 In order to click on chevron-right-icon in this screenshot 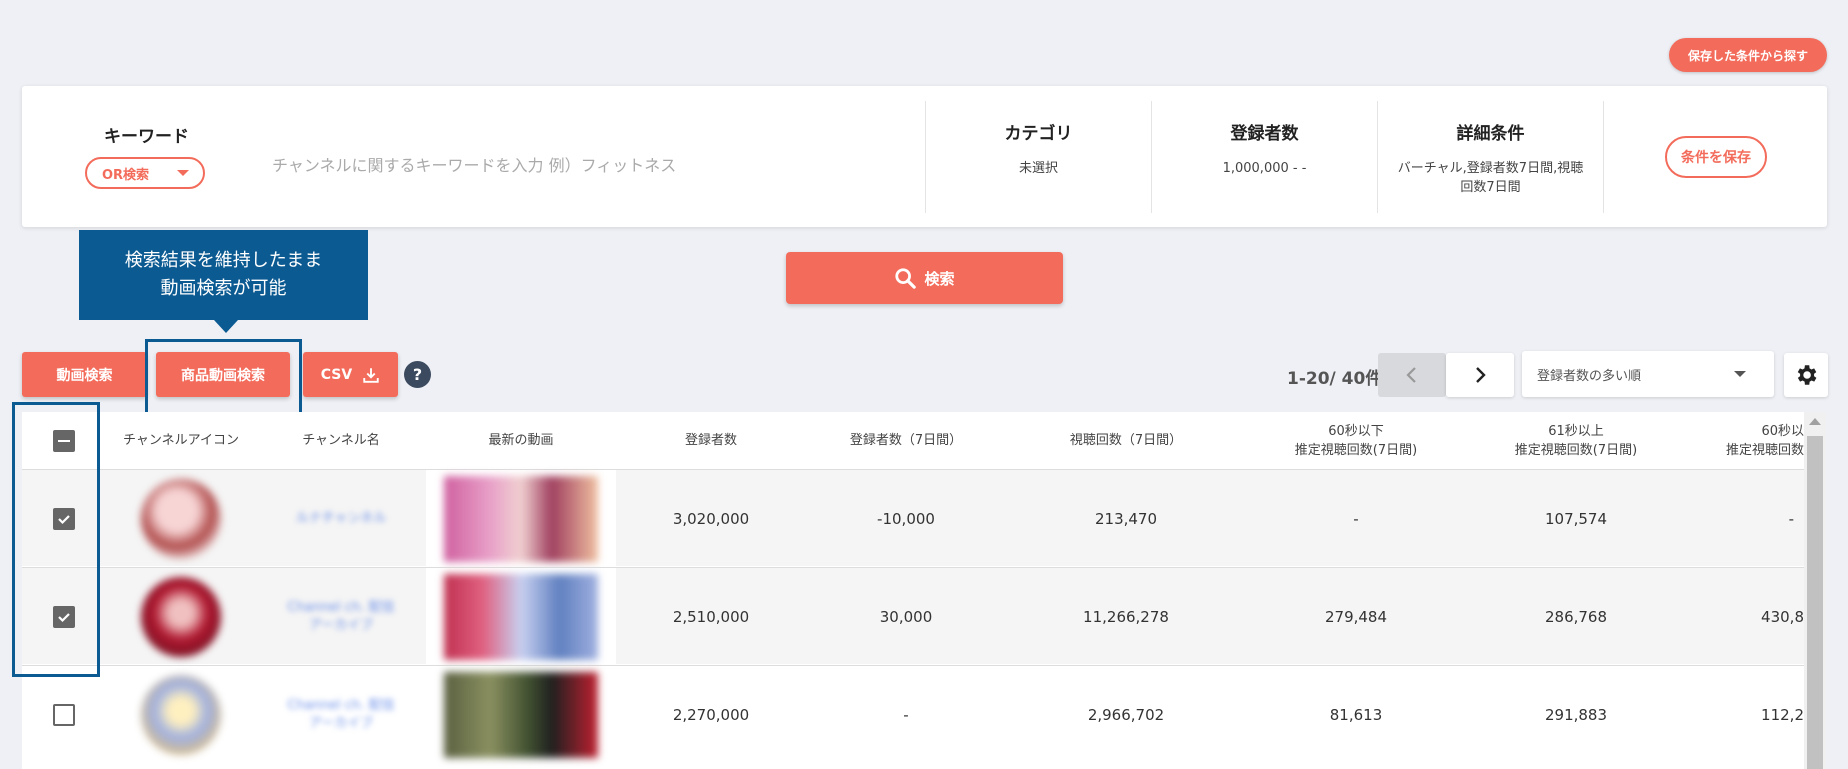, I will do `click(1481, 375)`.